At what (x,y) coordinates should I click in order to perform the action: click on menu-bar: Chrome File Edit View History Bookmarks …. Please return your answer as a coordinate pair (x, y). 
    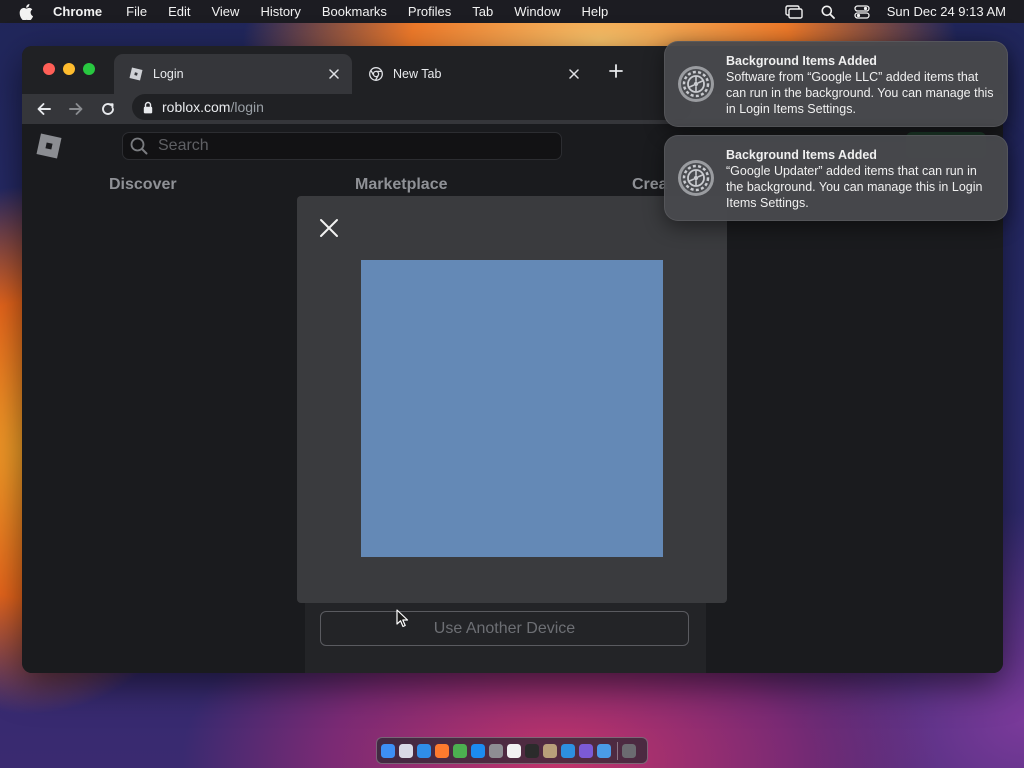
    Looking at the image, I should click on (512, 11).